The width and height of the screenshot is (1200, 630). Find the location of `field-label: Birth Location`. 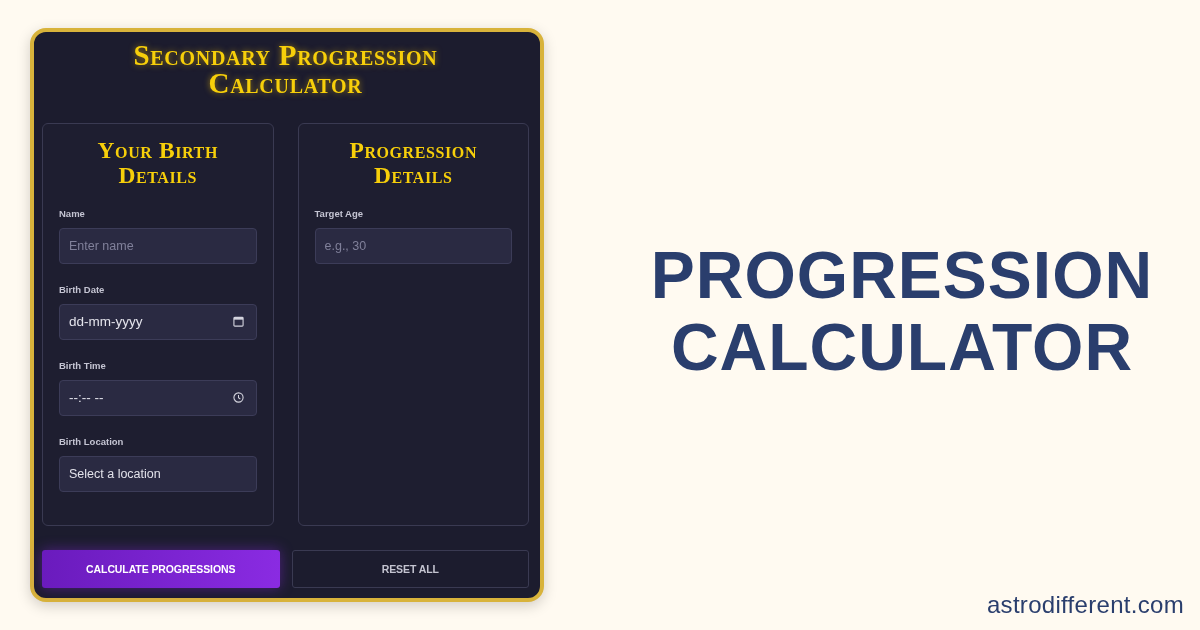

field-label: Birth Location is located at coordinates (91, 442).